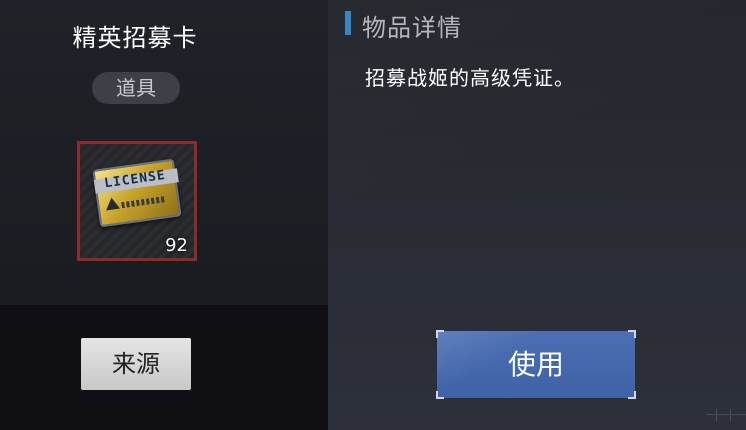 The image size is (746, 430). Describe the element at coordinates (470, 78) in the screenshot. I see `item-description: 招募战姬的高级凭证。` at that location.